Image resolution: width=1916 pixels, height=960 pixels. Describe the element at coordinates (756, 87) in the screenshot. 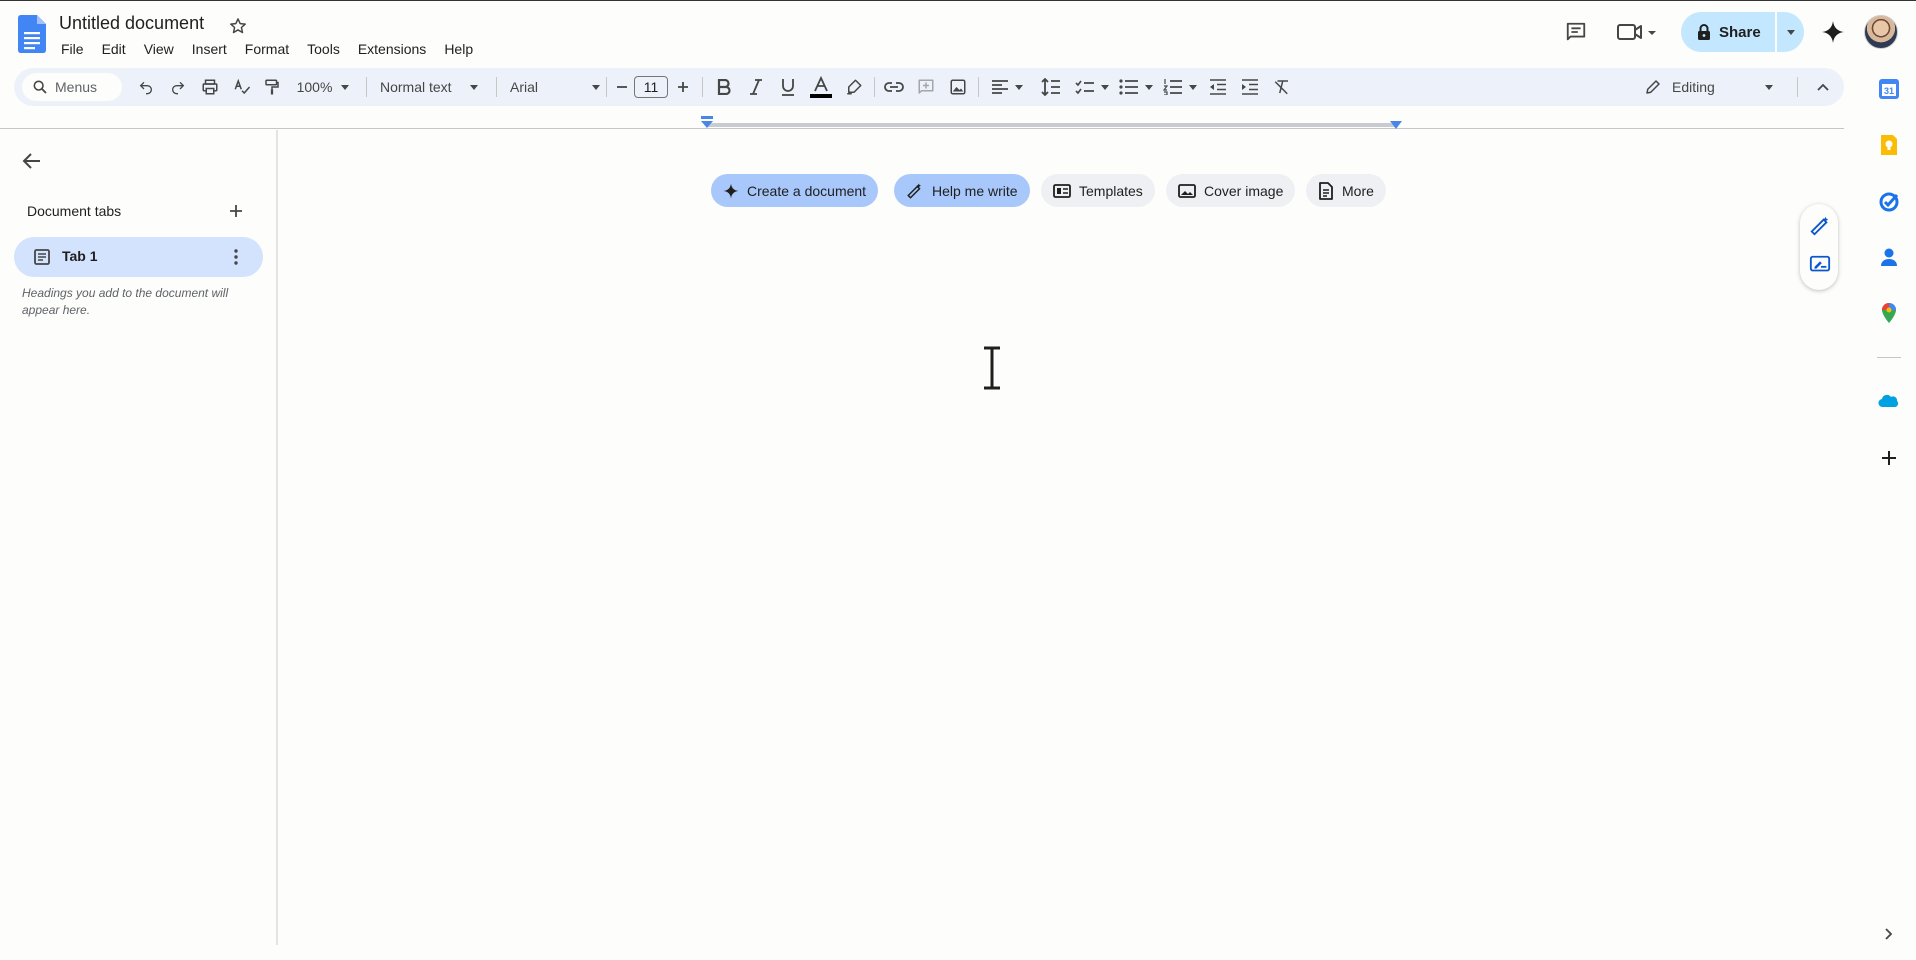

I see `italic-icon` at that location.